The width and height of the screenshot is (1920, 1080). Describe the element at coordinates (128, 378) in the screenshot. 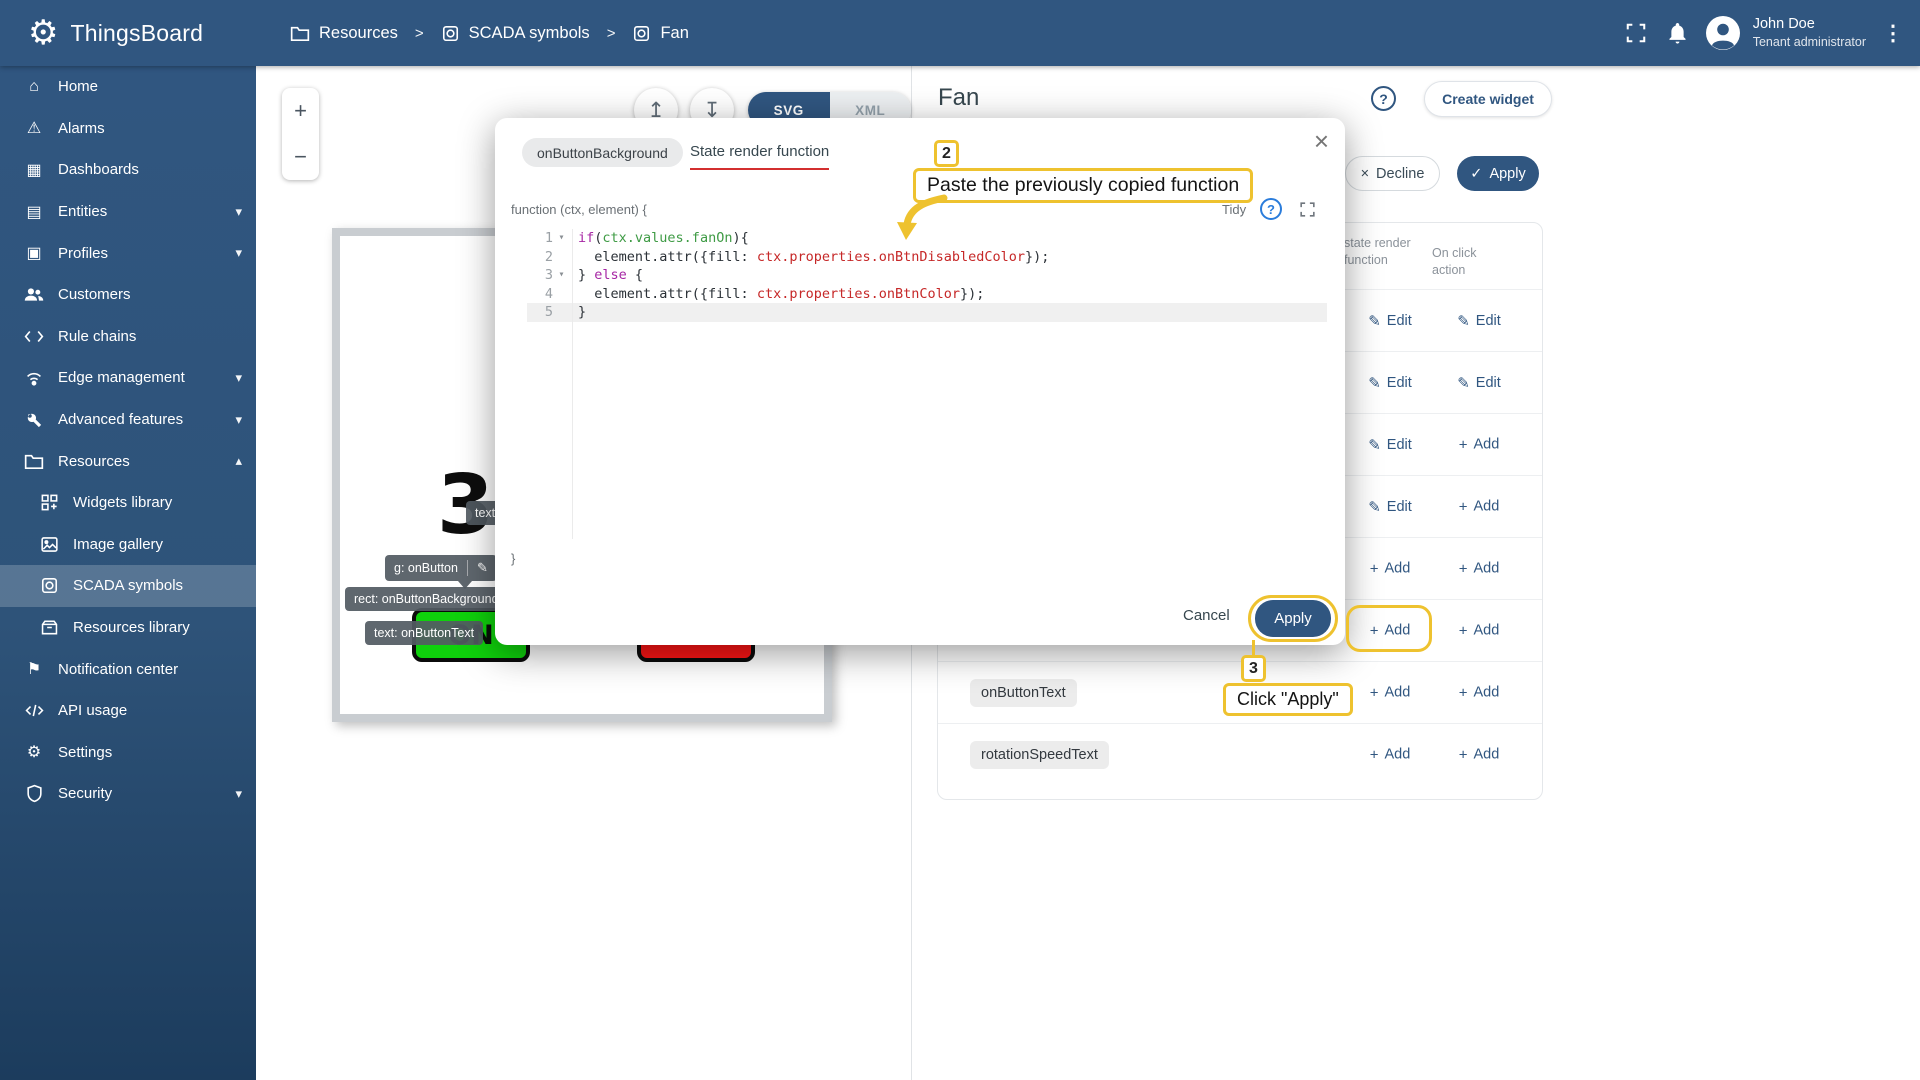

I see `sidebar-item-edge-management: Edge management ▾` at that location.